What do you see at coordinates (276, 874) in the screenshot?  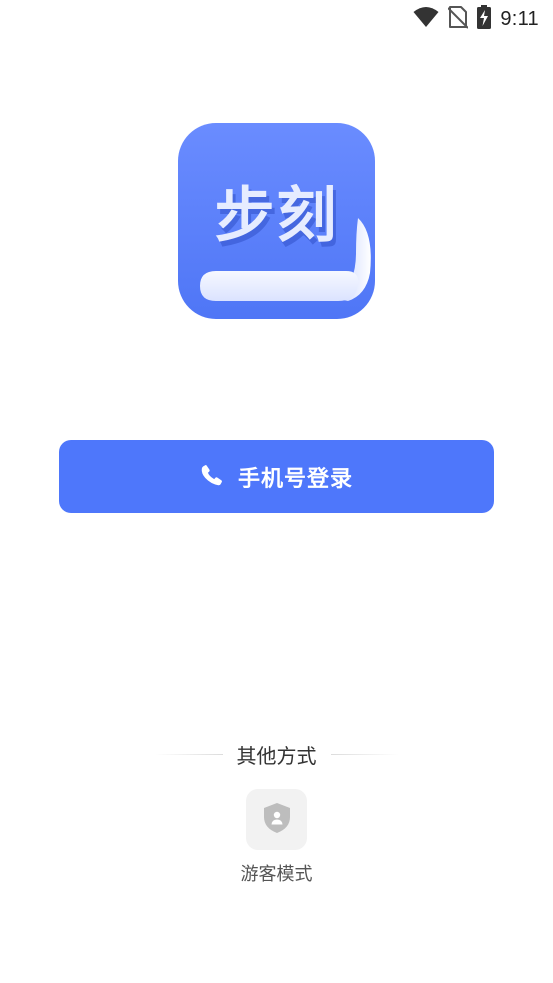 I see `guest-mode-label: 游客模式` at bounding box center [276, 874].